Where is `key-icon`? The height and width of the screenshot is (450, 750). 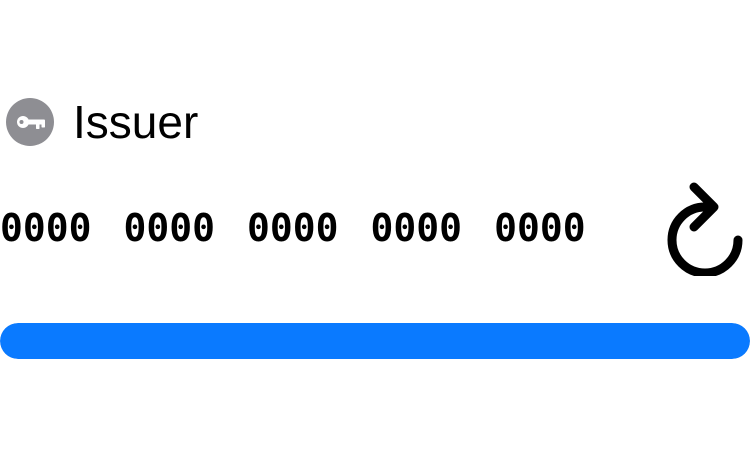 key-icon is located at coordinates (30, 122).